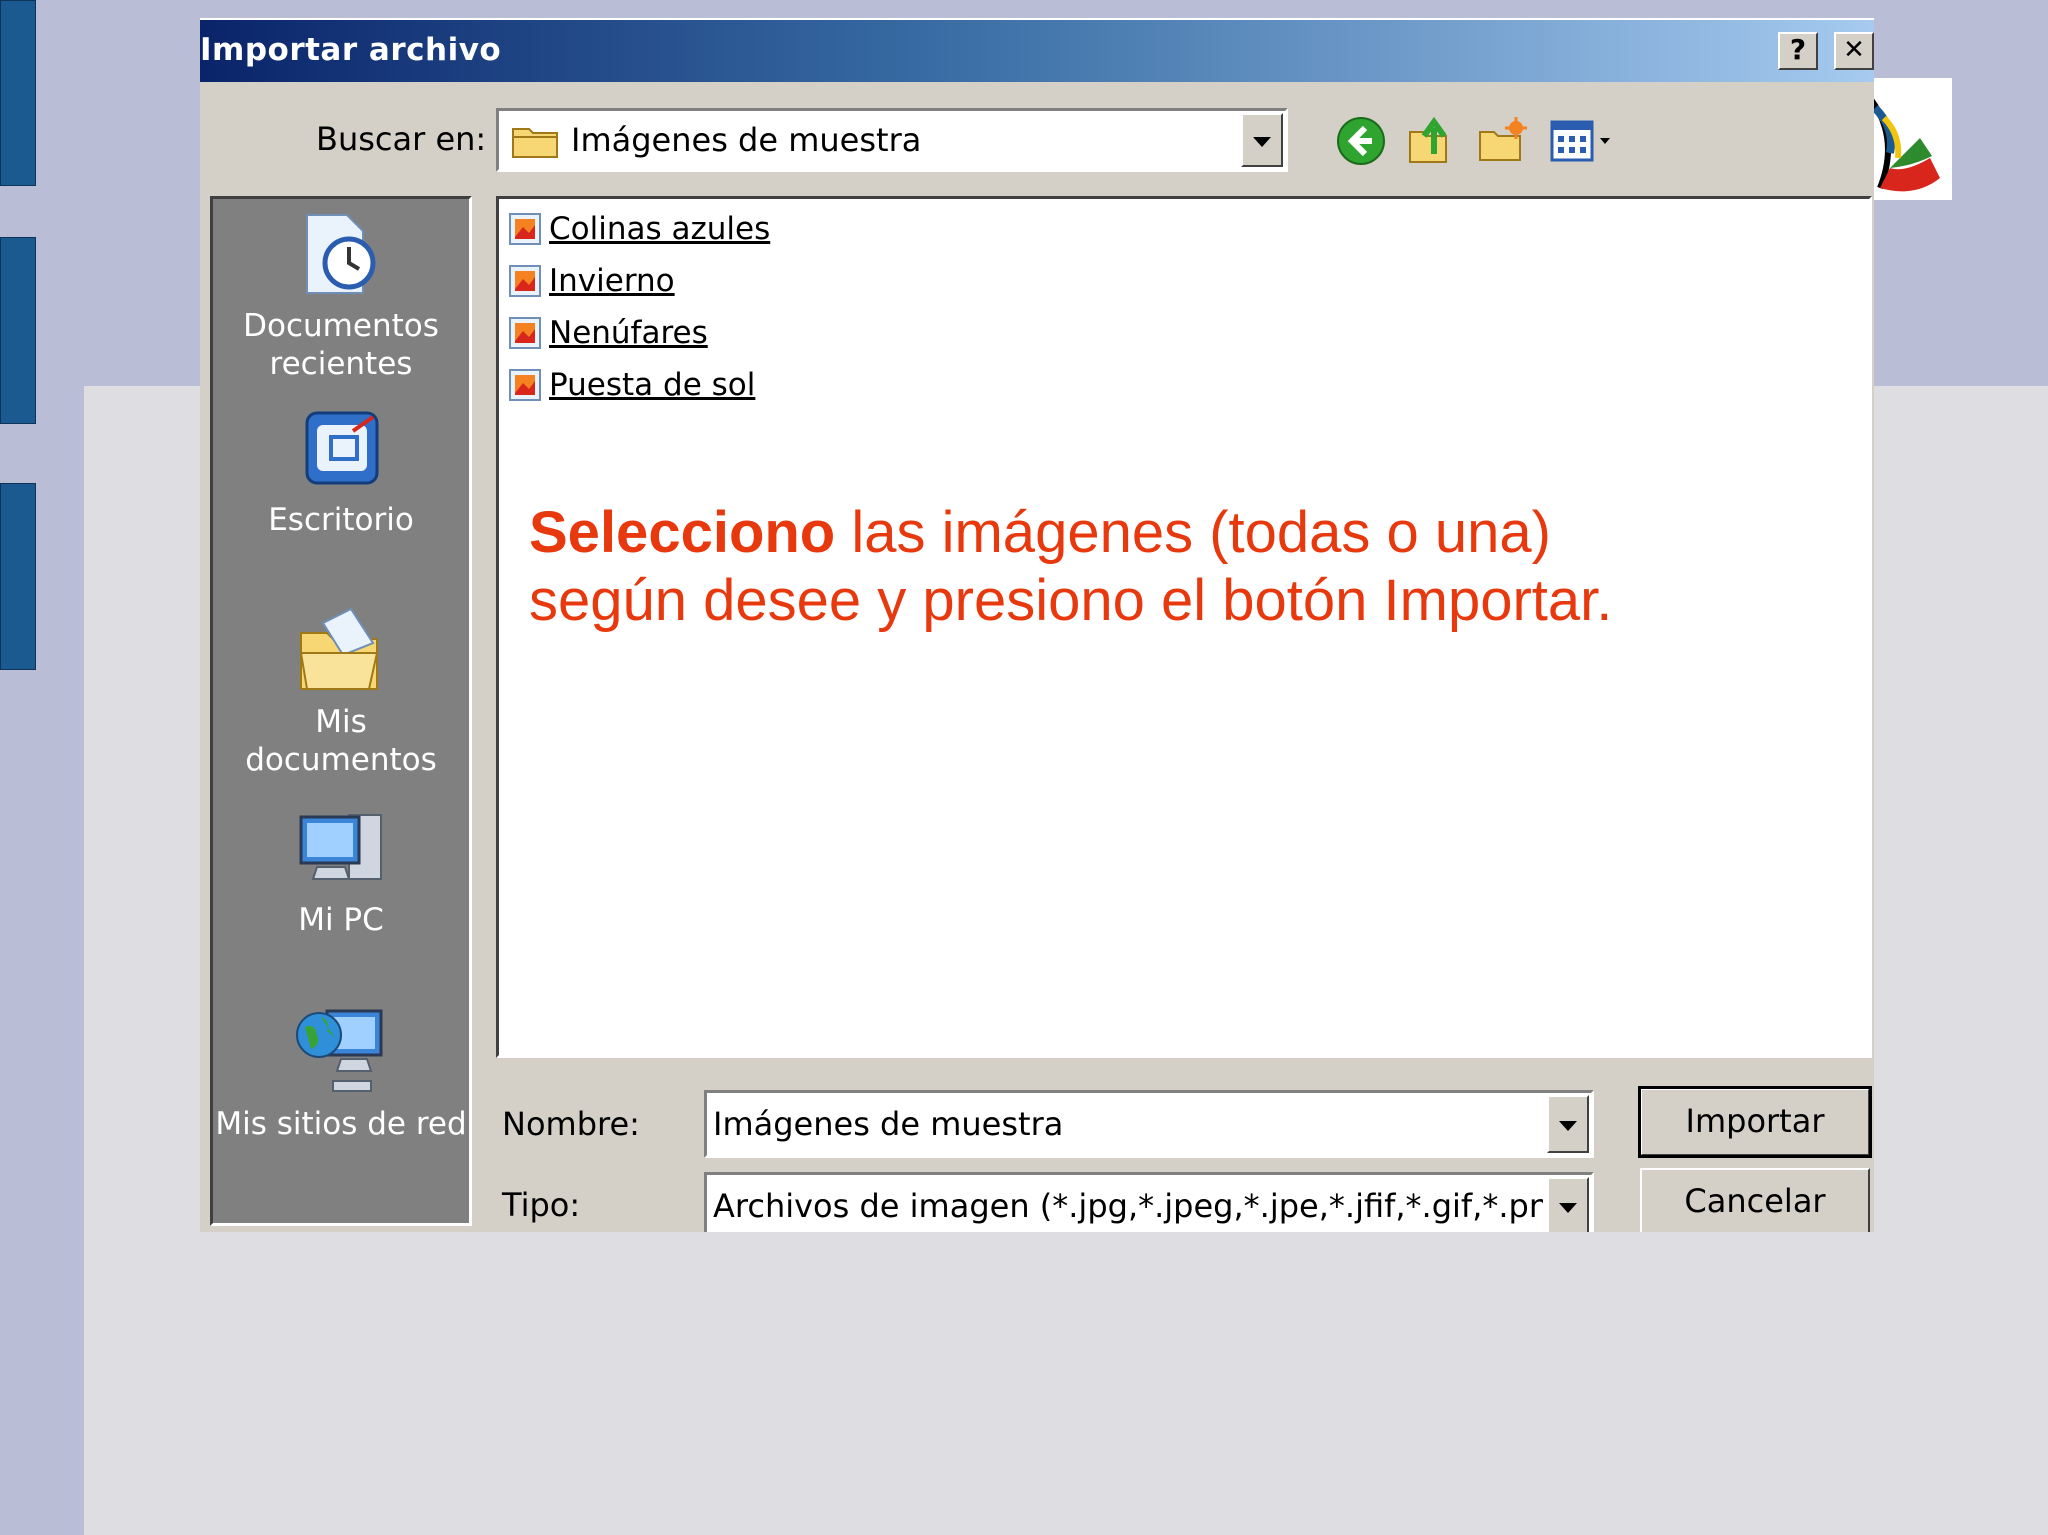 The width and height of the screenshot is (2048, 1535). What do you see at coordinates (746, 140) in the screenshot?
I see `lookin-value: Imágenes de muestra` at bounding box center [746, 140].